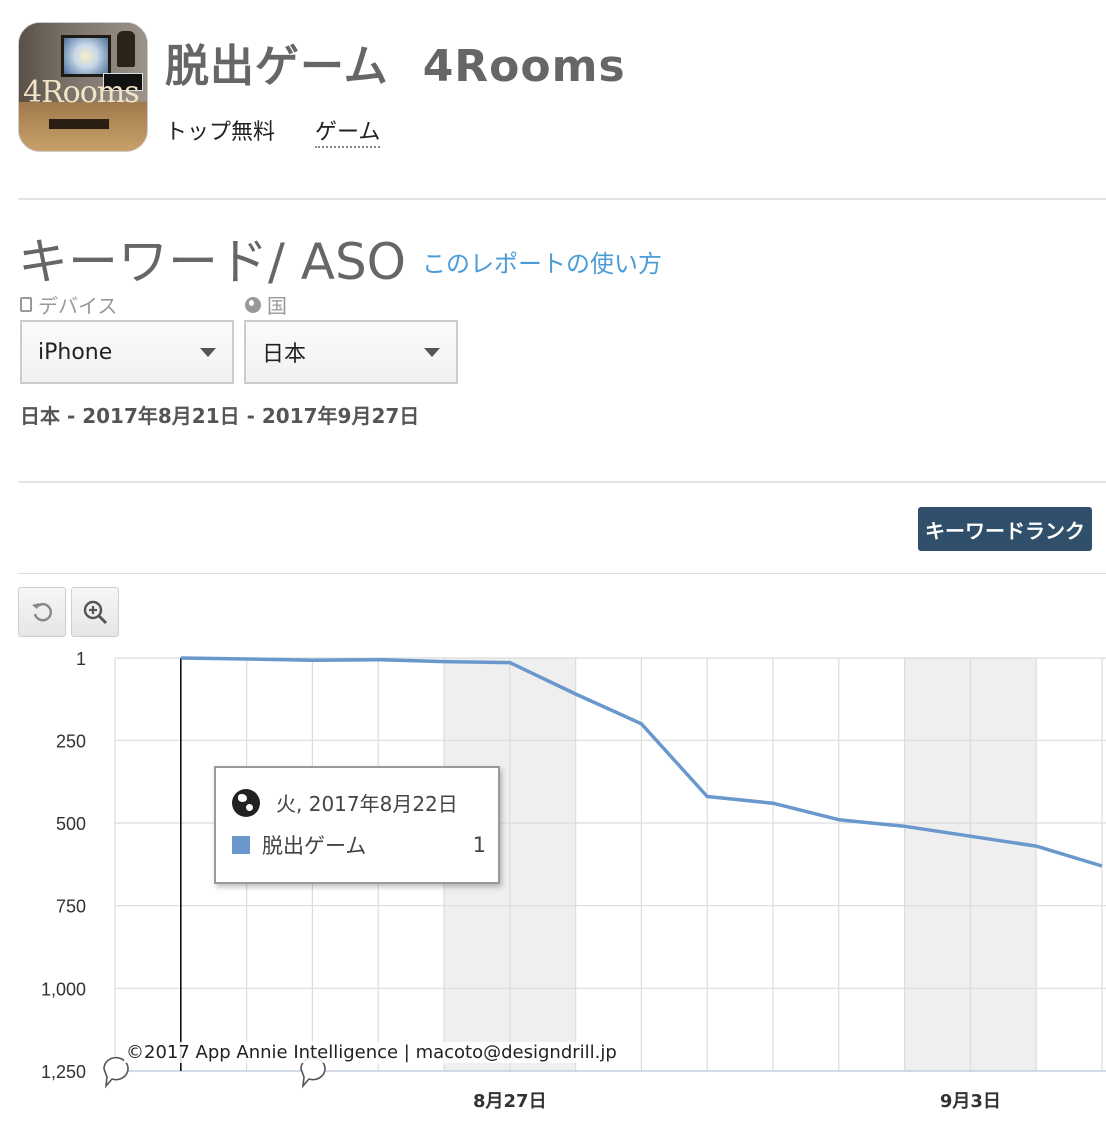 This screenshot has height=1130, width=1106. Describe the element at coordinates (542, 261) in the screenshot. I see `help-link: このレポートの使い方` at that location.